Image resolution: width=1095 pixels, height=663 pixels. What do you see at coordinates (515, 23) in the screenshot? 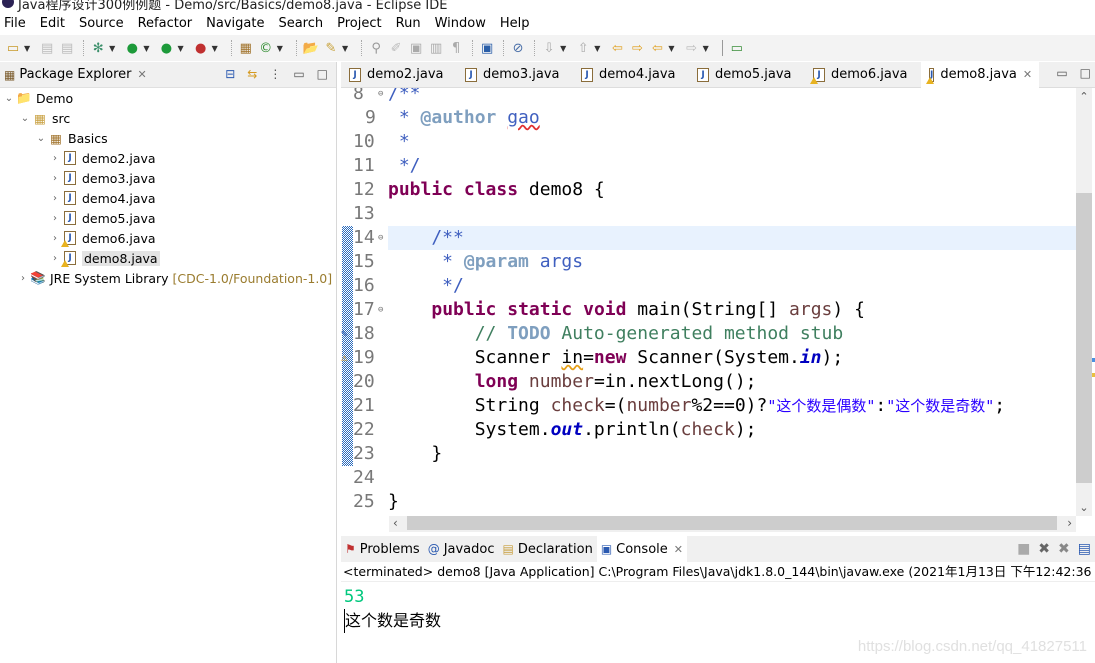
I see `menu-help: Help` at bounding box center [515, 23].